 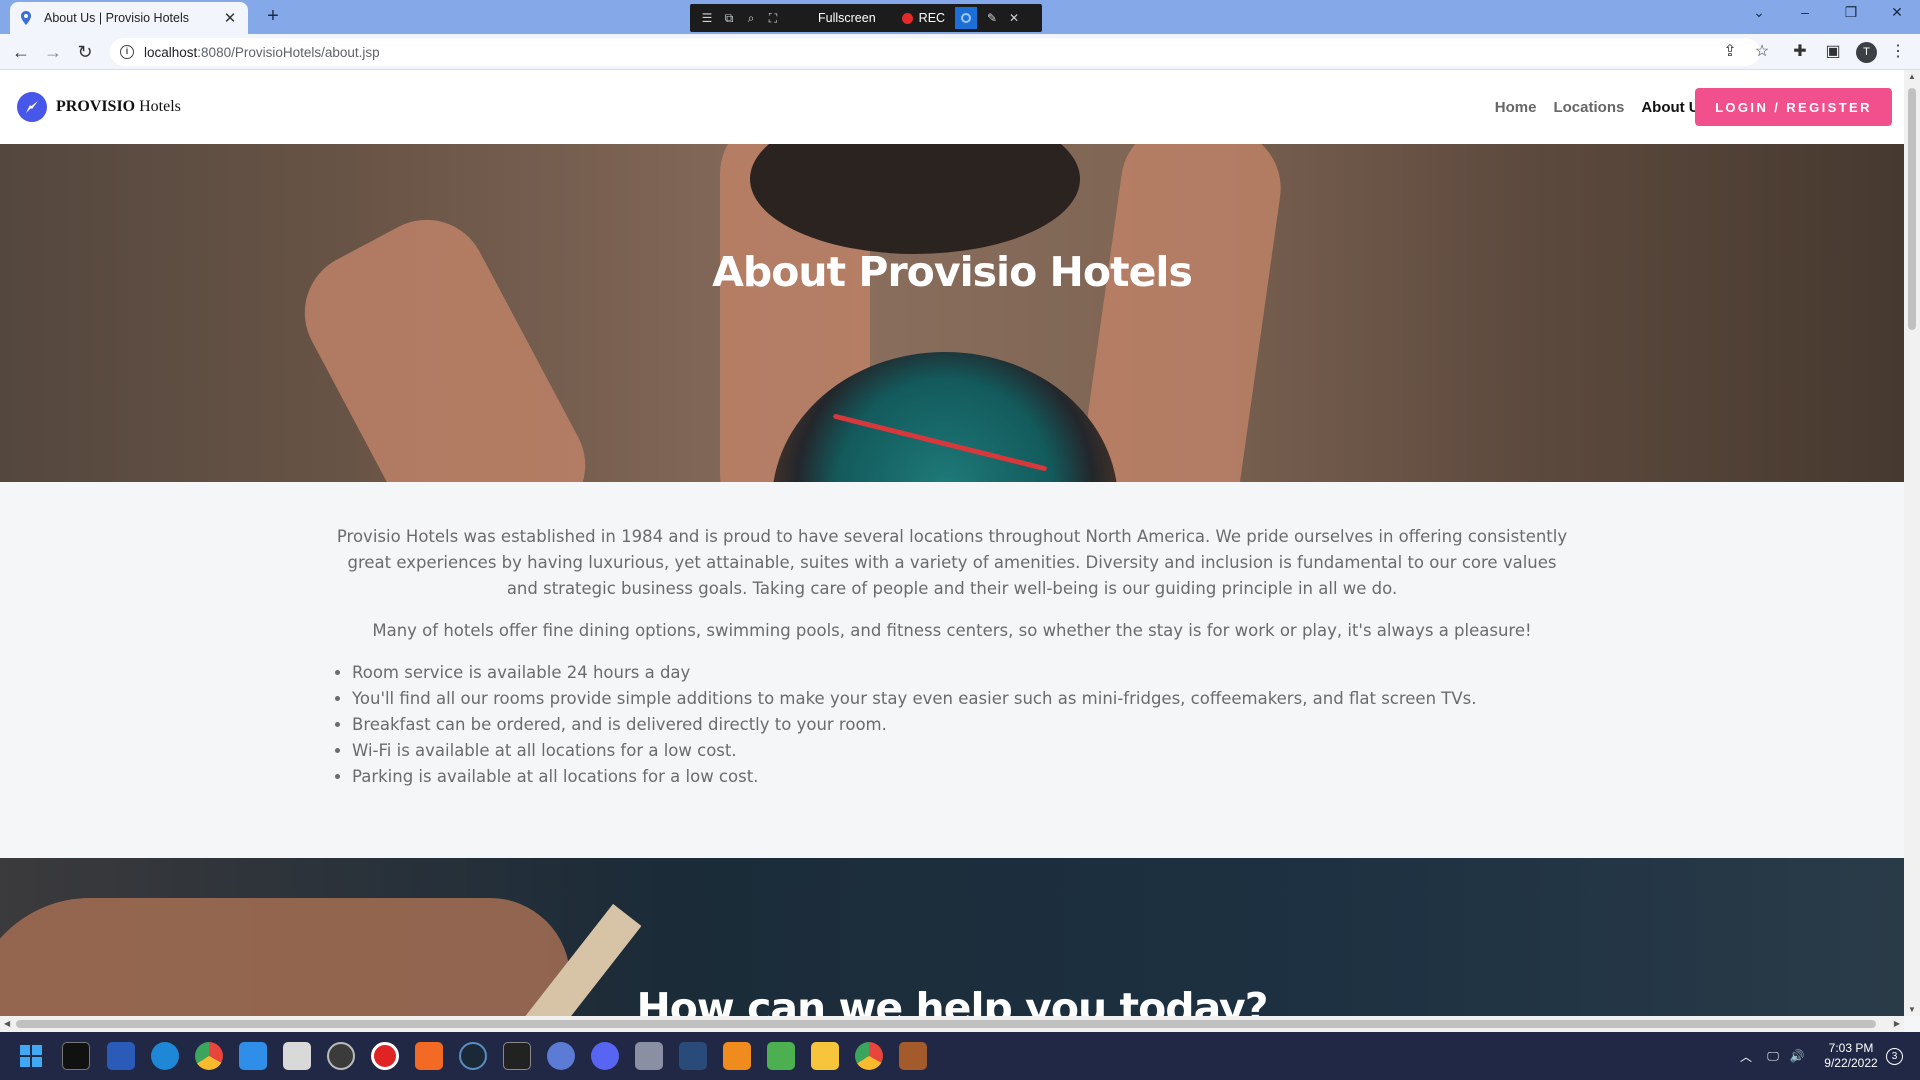 I want to click on brand-name: PROVISIO Hotels, so click(x=118, y=107).